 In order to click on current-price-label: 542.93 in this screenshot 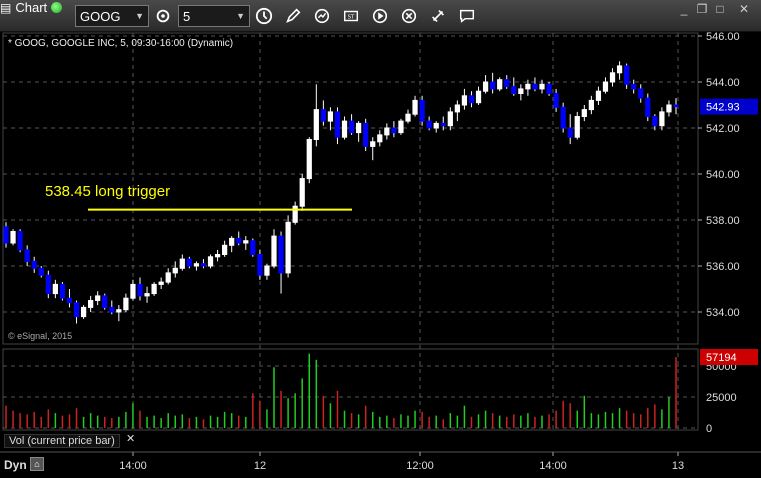, I will do `click(723, 108)`.